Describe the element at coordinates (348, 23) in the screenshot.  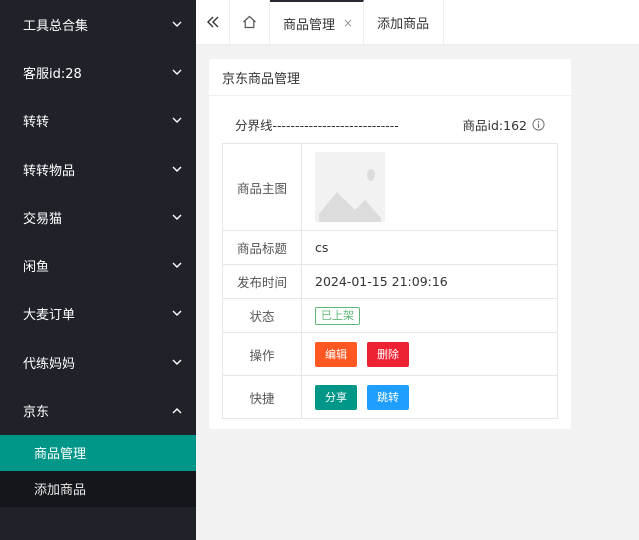
I see `close-icon: ×` at that location.